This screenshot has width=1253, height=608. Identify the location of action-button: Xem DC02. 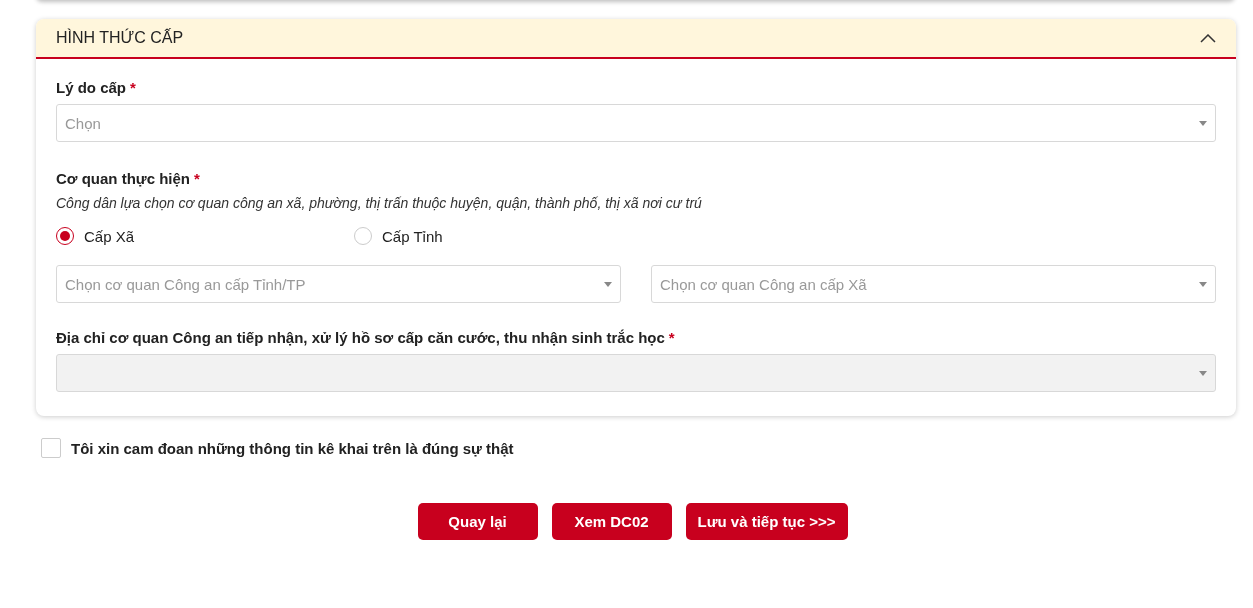
(611, 521).